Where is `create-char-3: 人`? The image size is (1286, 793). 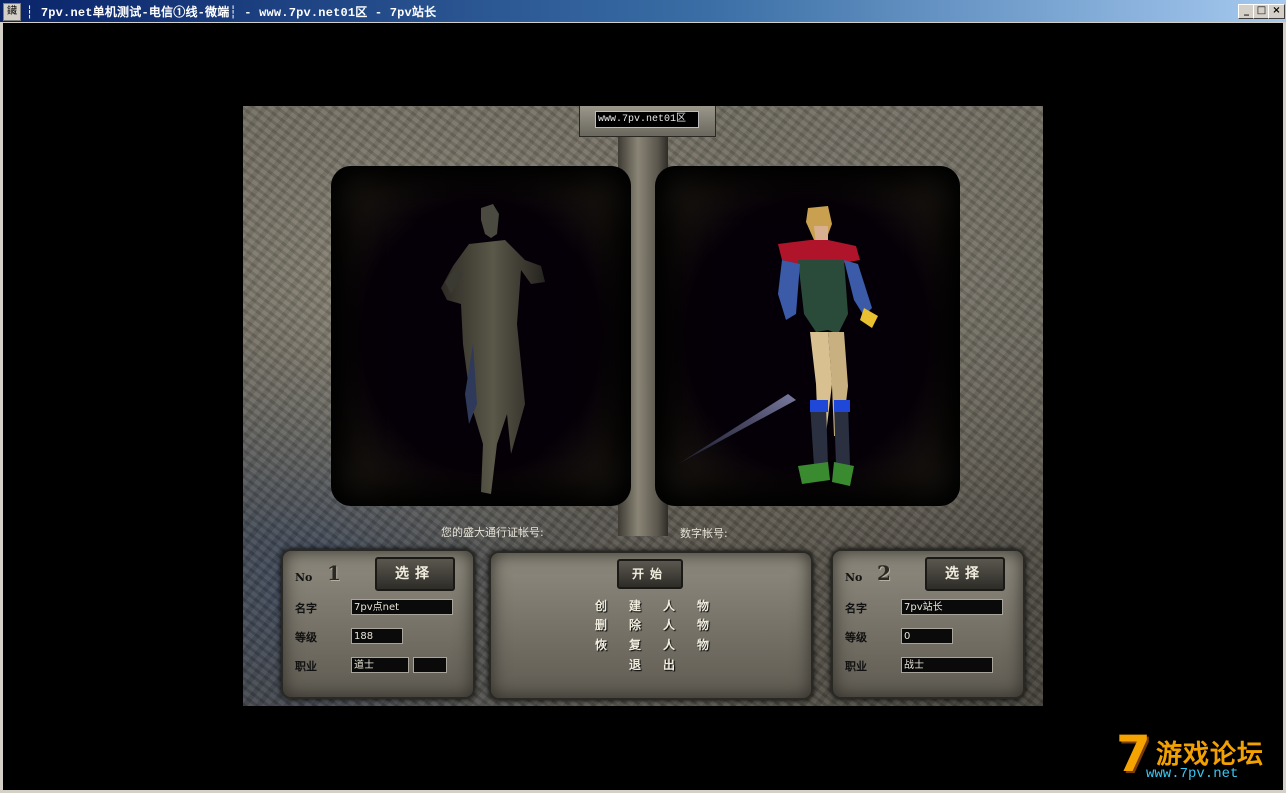
create-char-3: 人 is located at coordinates (668, 606).